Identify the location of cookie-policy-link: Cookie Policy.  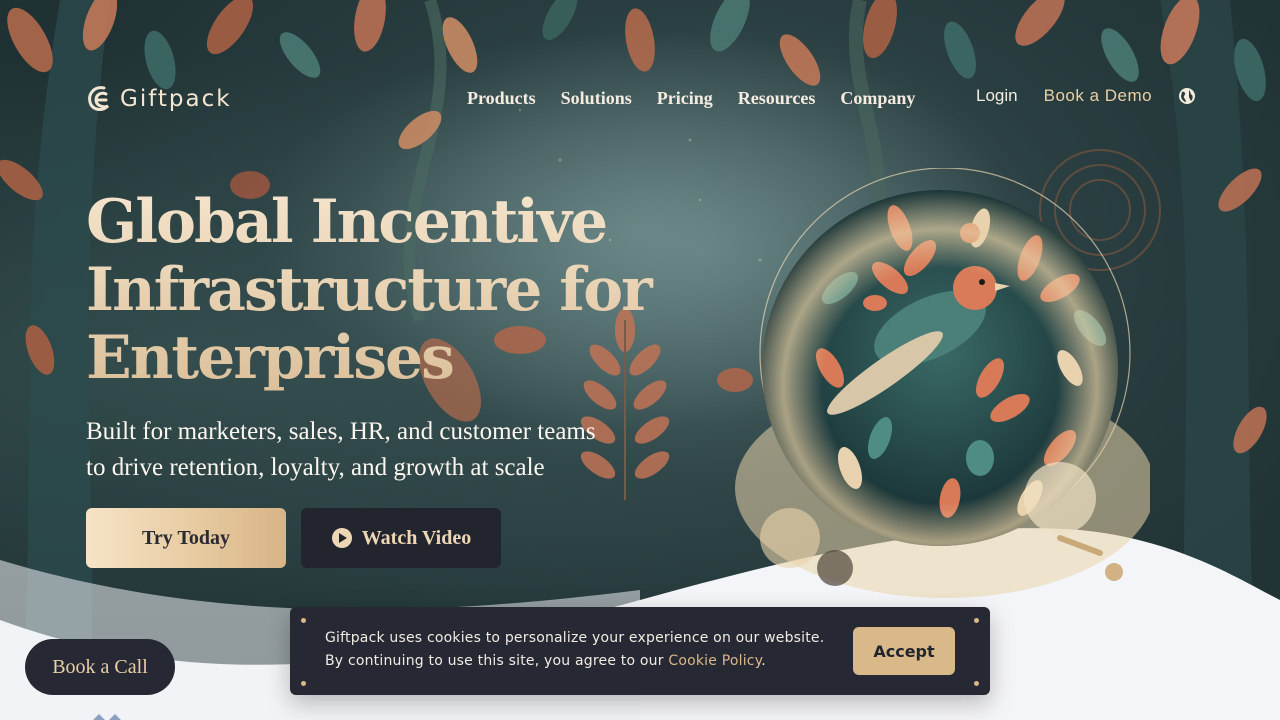
(714, 661).